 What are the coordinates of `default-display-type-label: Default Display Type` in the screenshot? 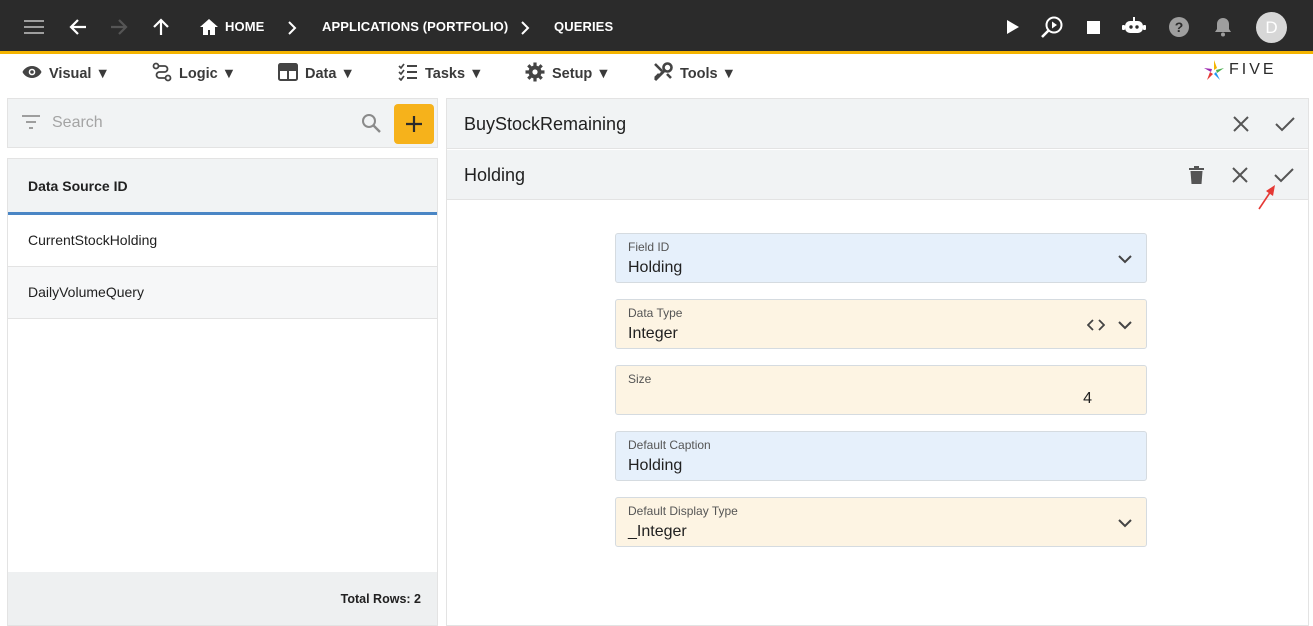 It's located at (683, 511).